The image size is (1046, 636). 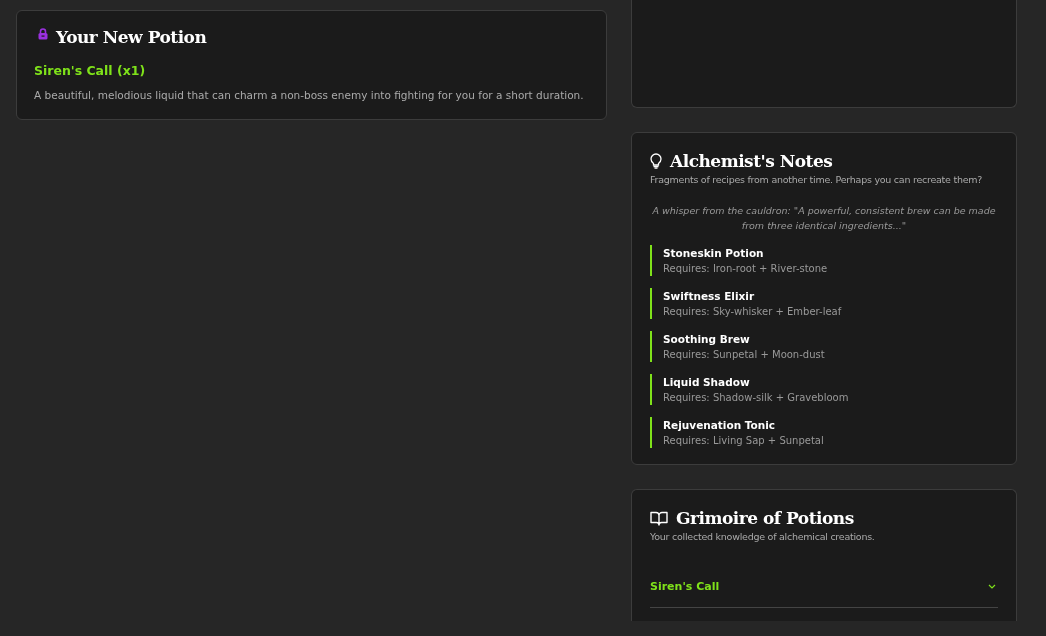 What do you see at coordinates (744, 354) in the screenshot?
I see `recipe-ingredients: Requires: Sunpetal + Moon-dust` at bounding box center [744, 354].